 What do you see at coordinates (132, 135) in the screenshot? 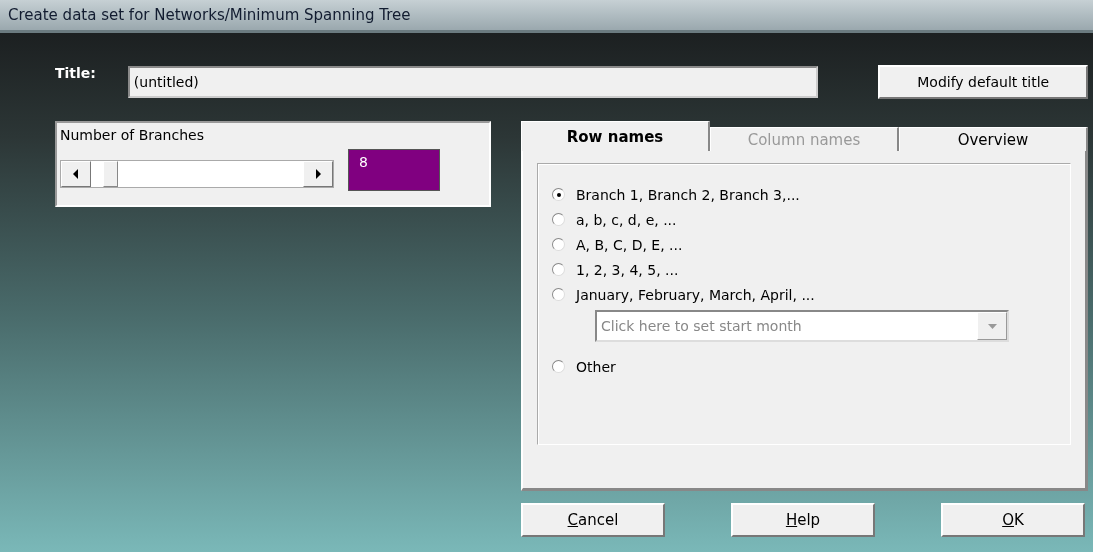
I see `branches-label: Number of Branches` at bounding box center [132, 135].